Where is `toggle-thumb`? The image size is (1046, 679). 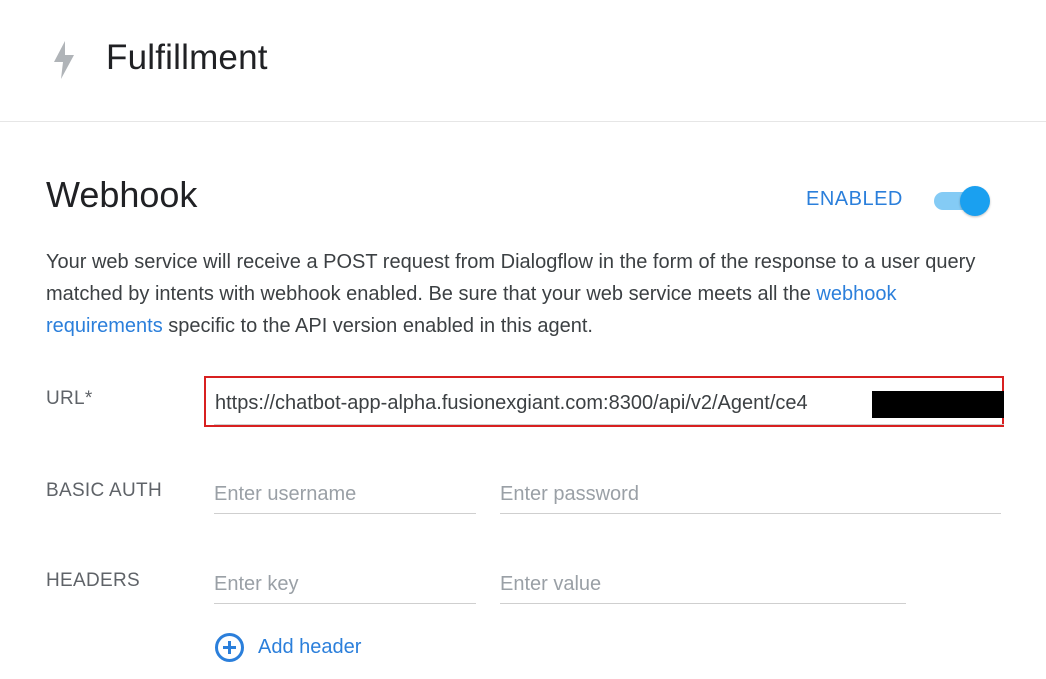 toggle-thumb is located at coordinates (975, 201).